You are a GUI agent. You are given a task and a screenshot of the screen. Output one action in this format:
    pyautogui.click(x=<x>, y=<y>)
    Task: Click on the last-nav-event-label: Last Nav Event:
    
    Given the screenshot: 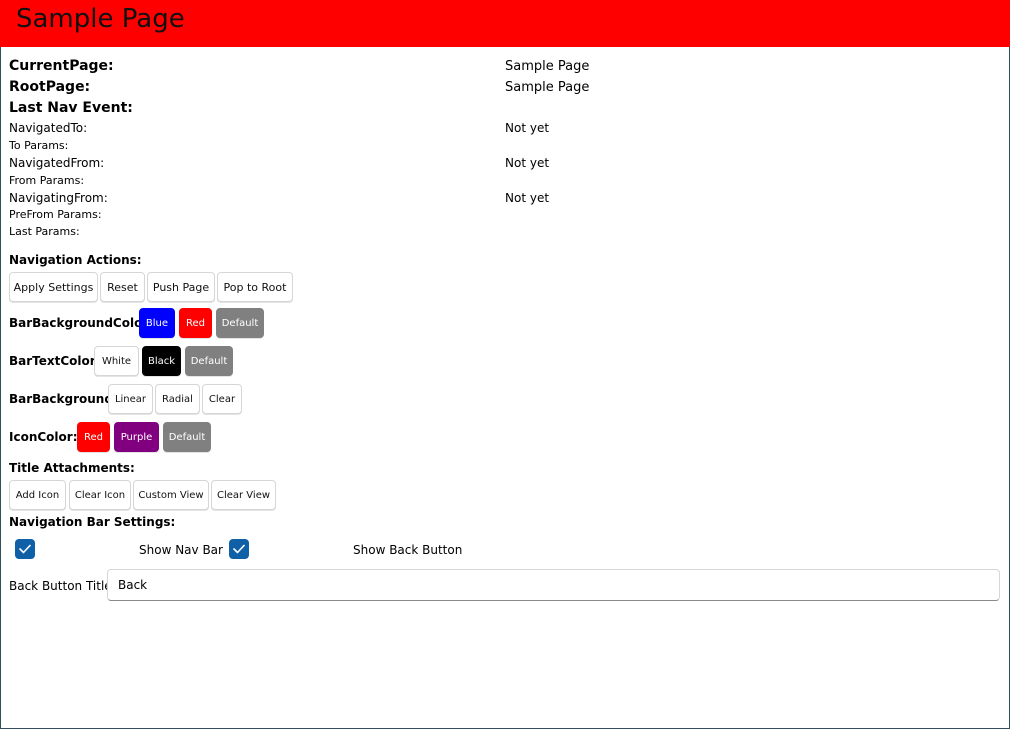 What is the action you would take?
    pyautogui.click(x=71, y=108)
    